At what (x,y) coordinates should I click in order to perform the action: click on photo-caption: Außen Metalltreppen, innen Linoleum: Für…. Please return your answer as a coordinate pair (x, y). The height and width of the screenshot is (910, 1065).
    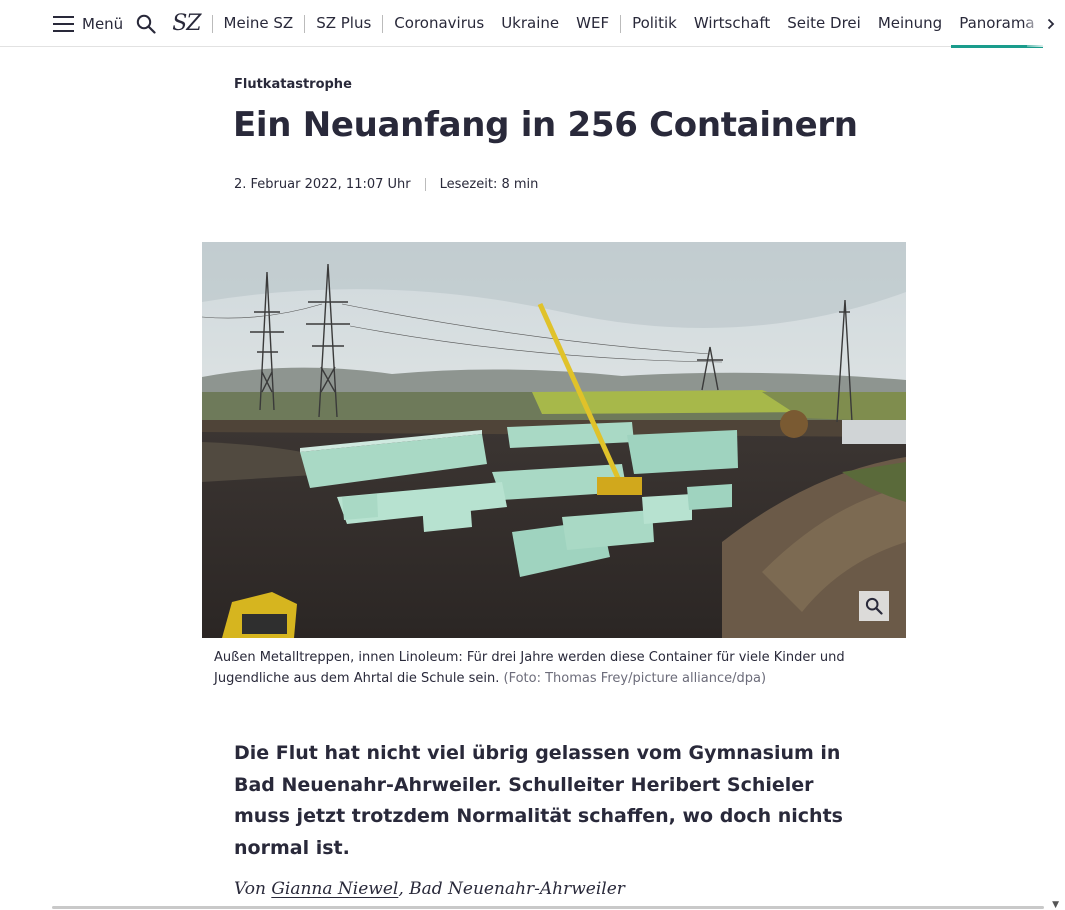
    Looking at the image, I should click on (554, 668).